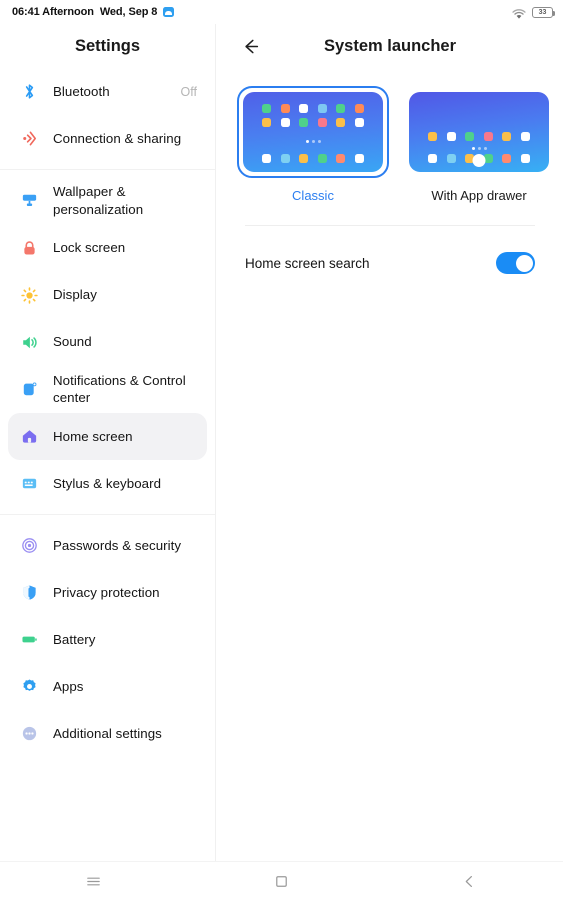  What do you see at coordinates (75, 295) in the screenshot?
I see `sidebar-item-label: Display` at bounding box center [75, 295].